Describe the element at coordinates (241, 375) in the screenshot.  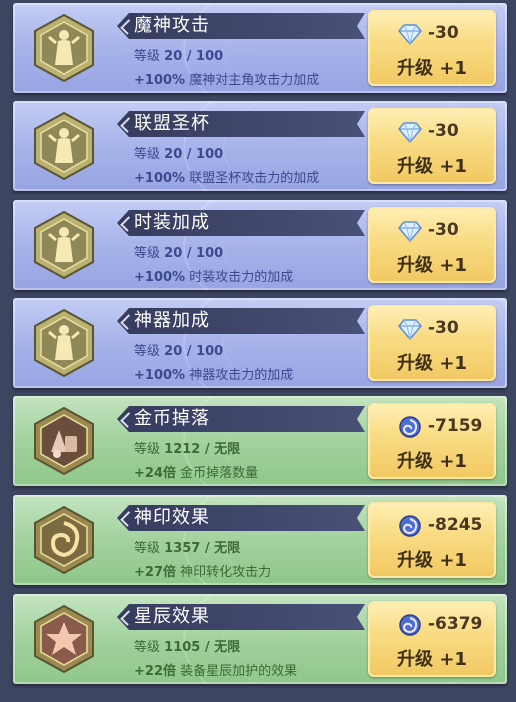
I see `bonus-text: 神器攻击力的加成` at that location.